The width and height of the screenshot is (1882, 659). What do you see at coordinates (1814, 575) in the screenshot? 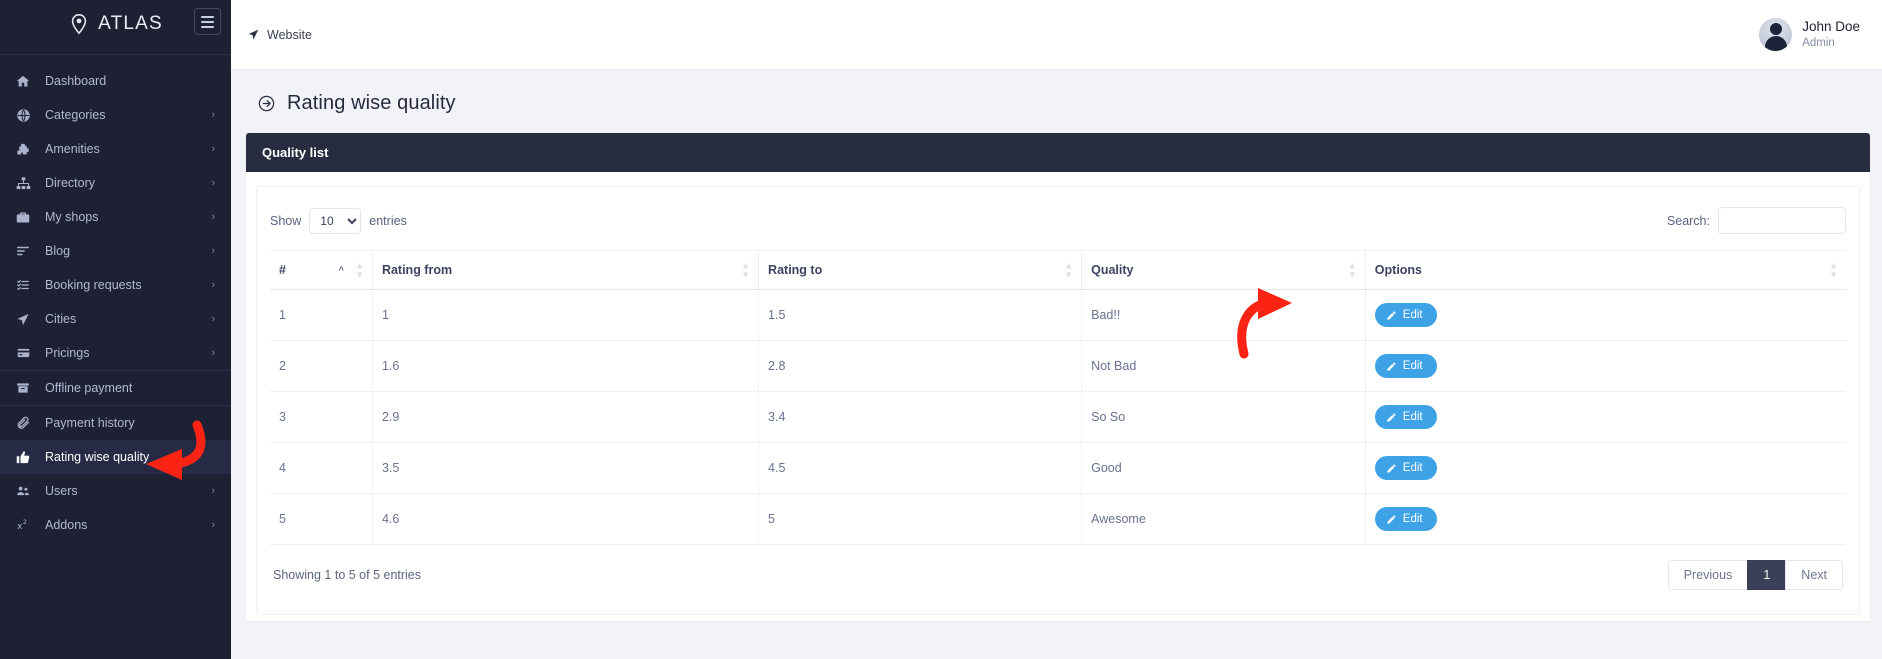
I see `pagination-next: Next` at bounding box center [1814, 575].